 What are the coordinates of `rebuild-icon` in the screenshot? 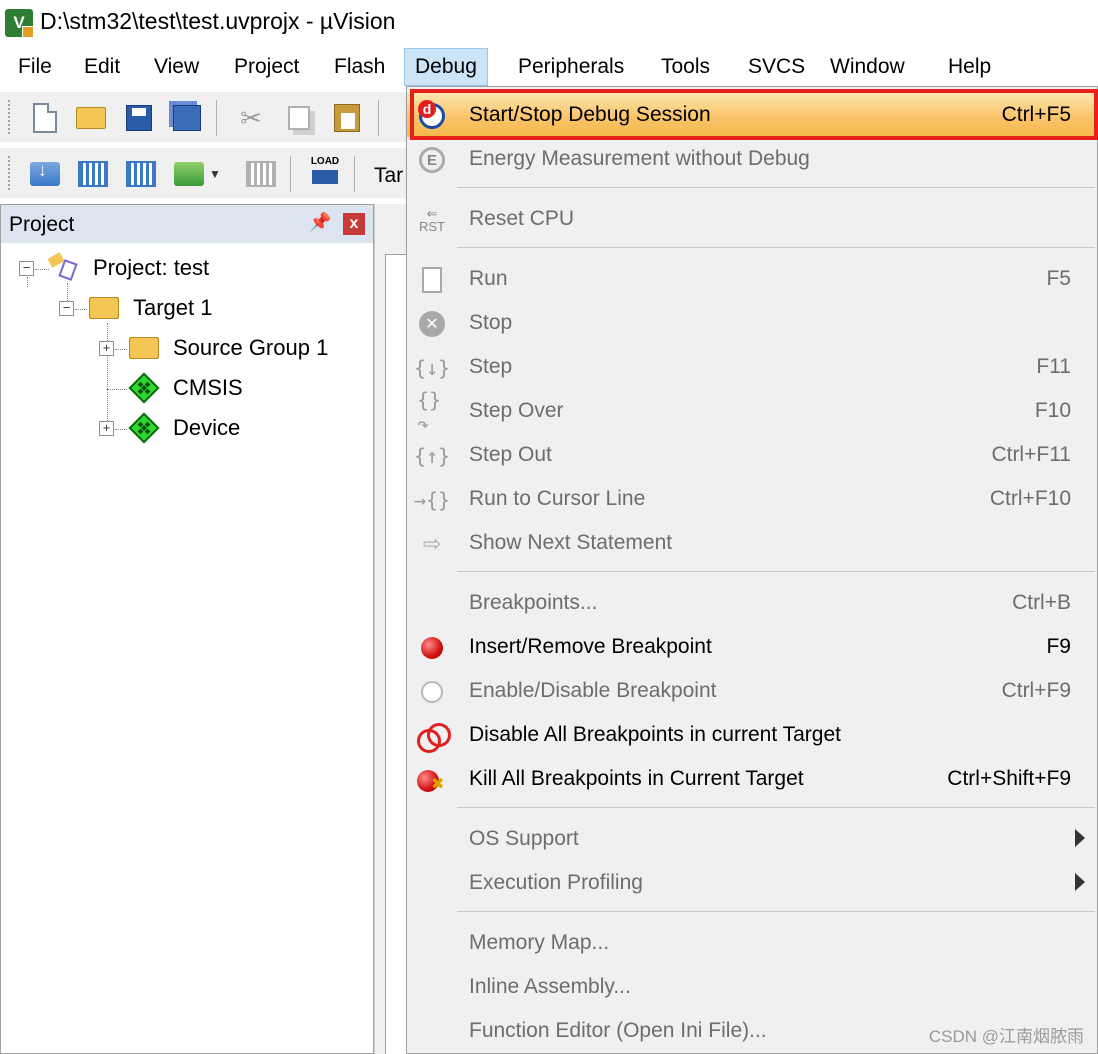 It's located at (141, 174).